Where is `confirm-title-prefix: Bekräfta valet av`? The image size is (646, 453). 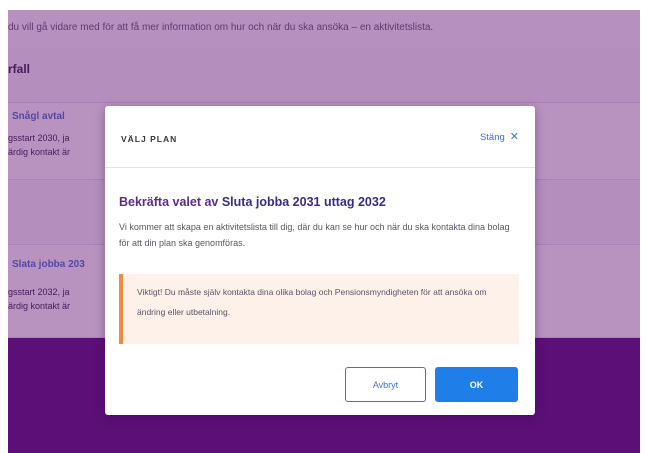
confirm-title-prefix: Bekräfta valet av is located at coordinates (170, 202).